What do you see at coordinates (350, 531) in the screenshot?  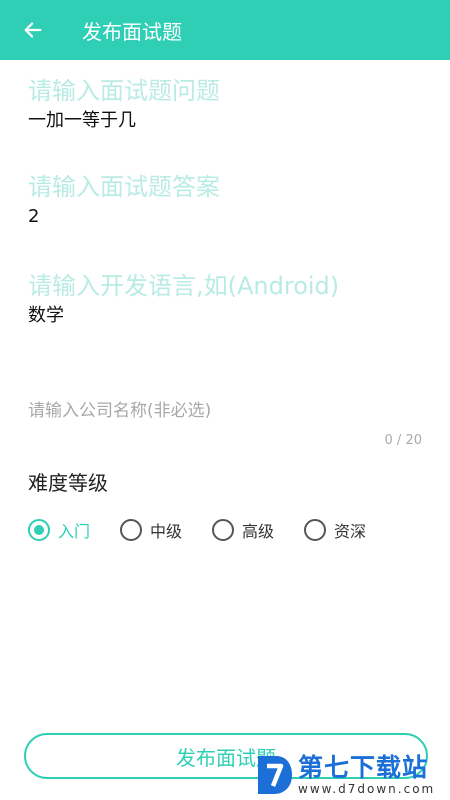 I see `radio-label: 资深` at bounding box center [350, 531].